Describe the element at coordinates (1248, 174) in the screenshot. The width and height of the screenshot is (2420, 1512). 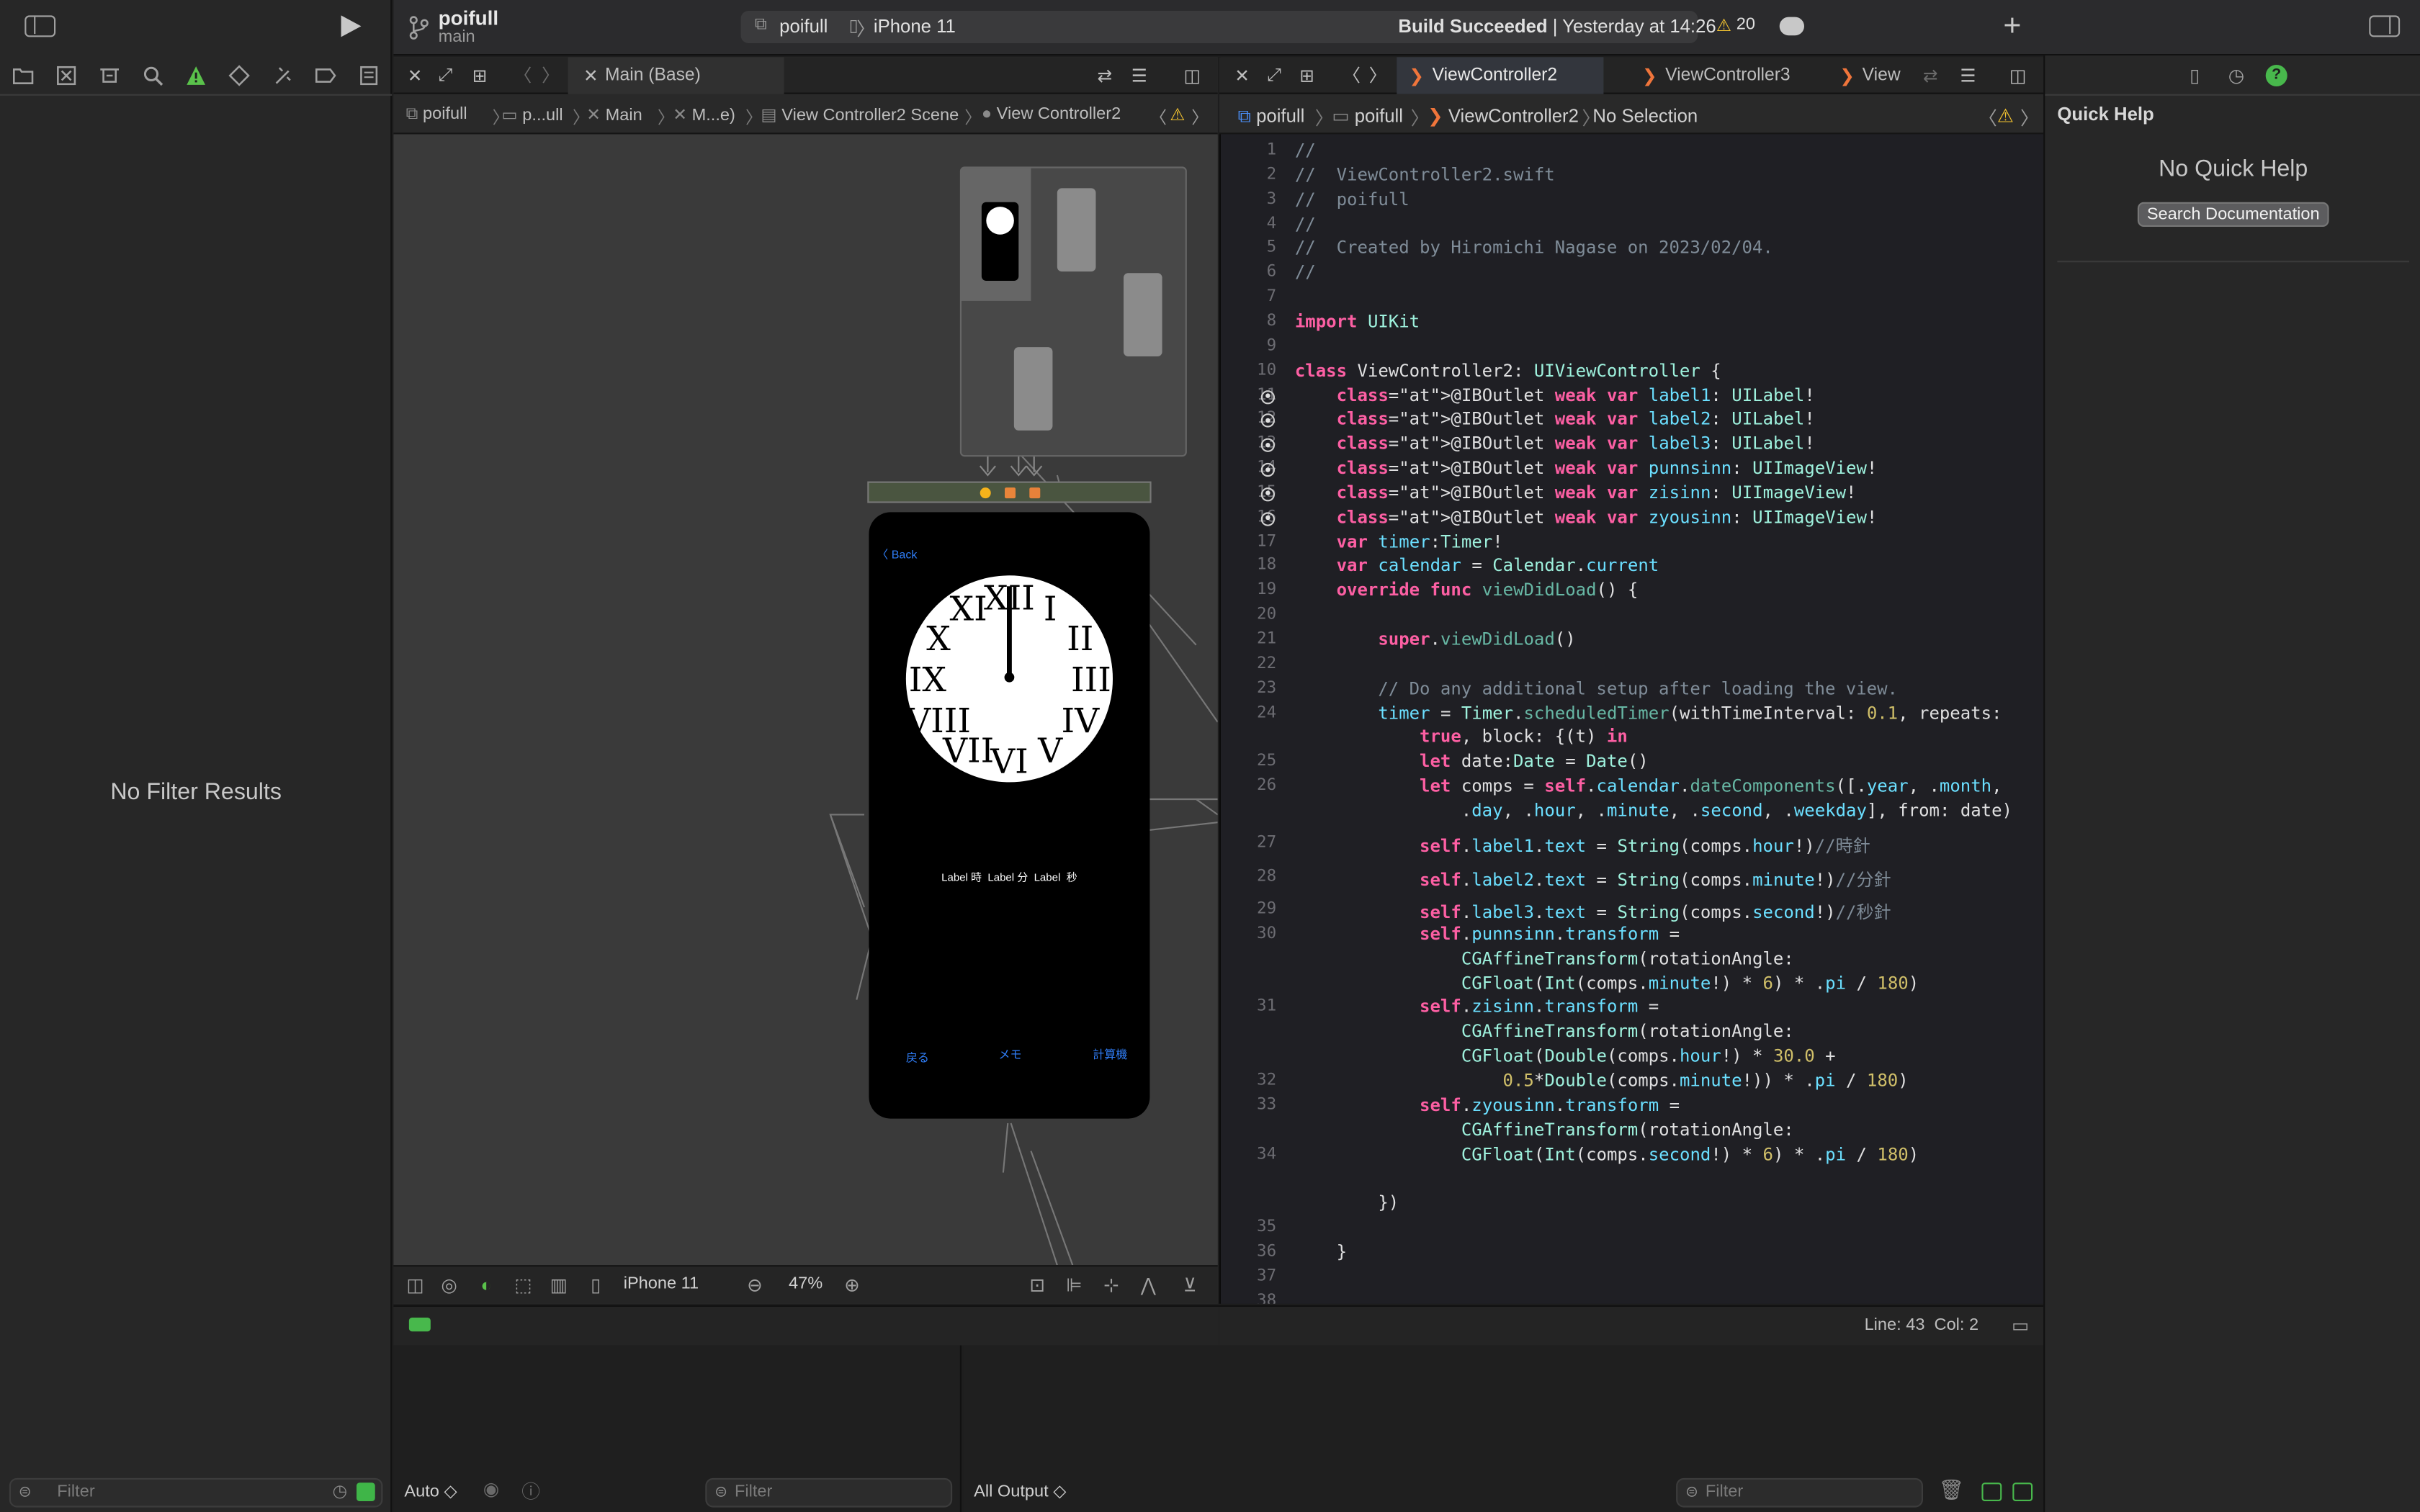
I see `line-number: 2` at that location.